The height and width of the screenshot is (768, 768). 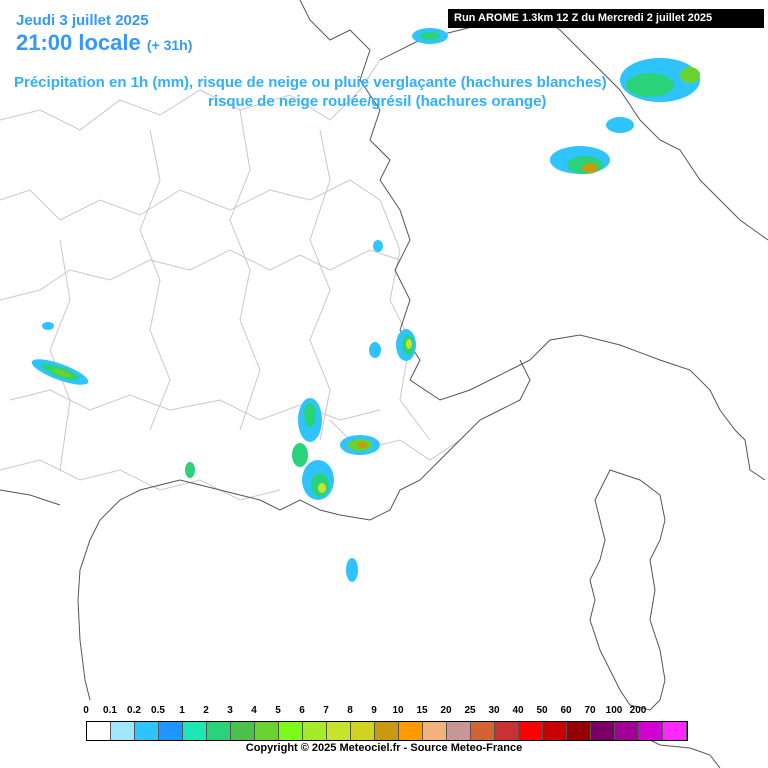 What do you see at coordinates (326, 710) in the screenshot?
I see `legend-label: 7` at bounding box center [326, 710].